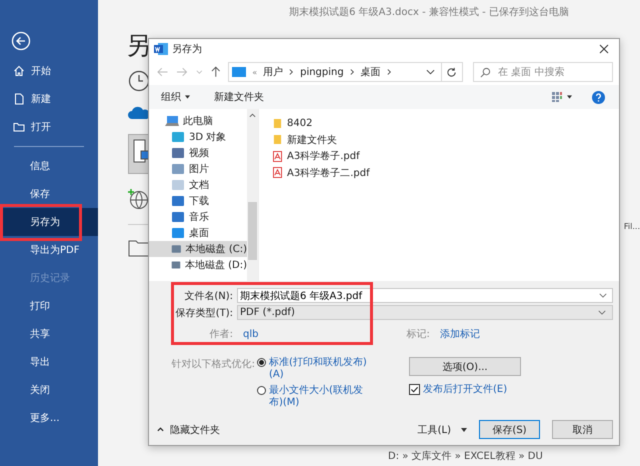  Describe the element at coordinates (19, 71) in the screenshot. I see `home-icon` at that location.